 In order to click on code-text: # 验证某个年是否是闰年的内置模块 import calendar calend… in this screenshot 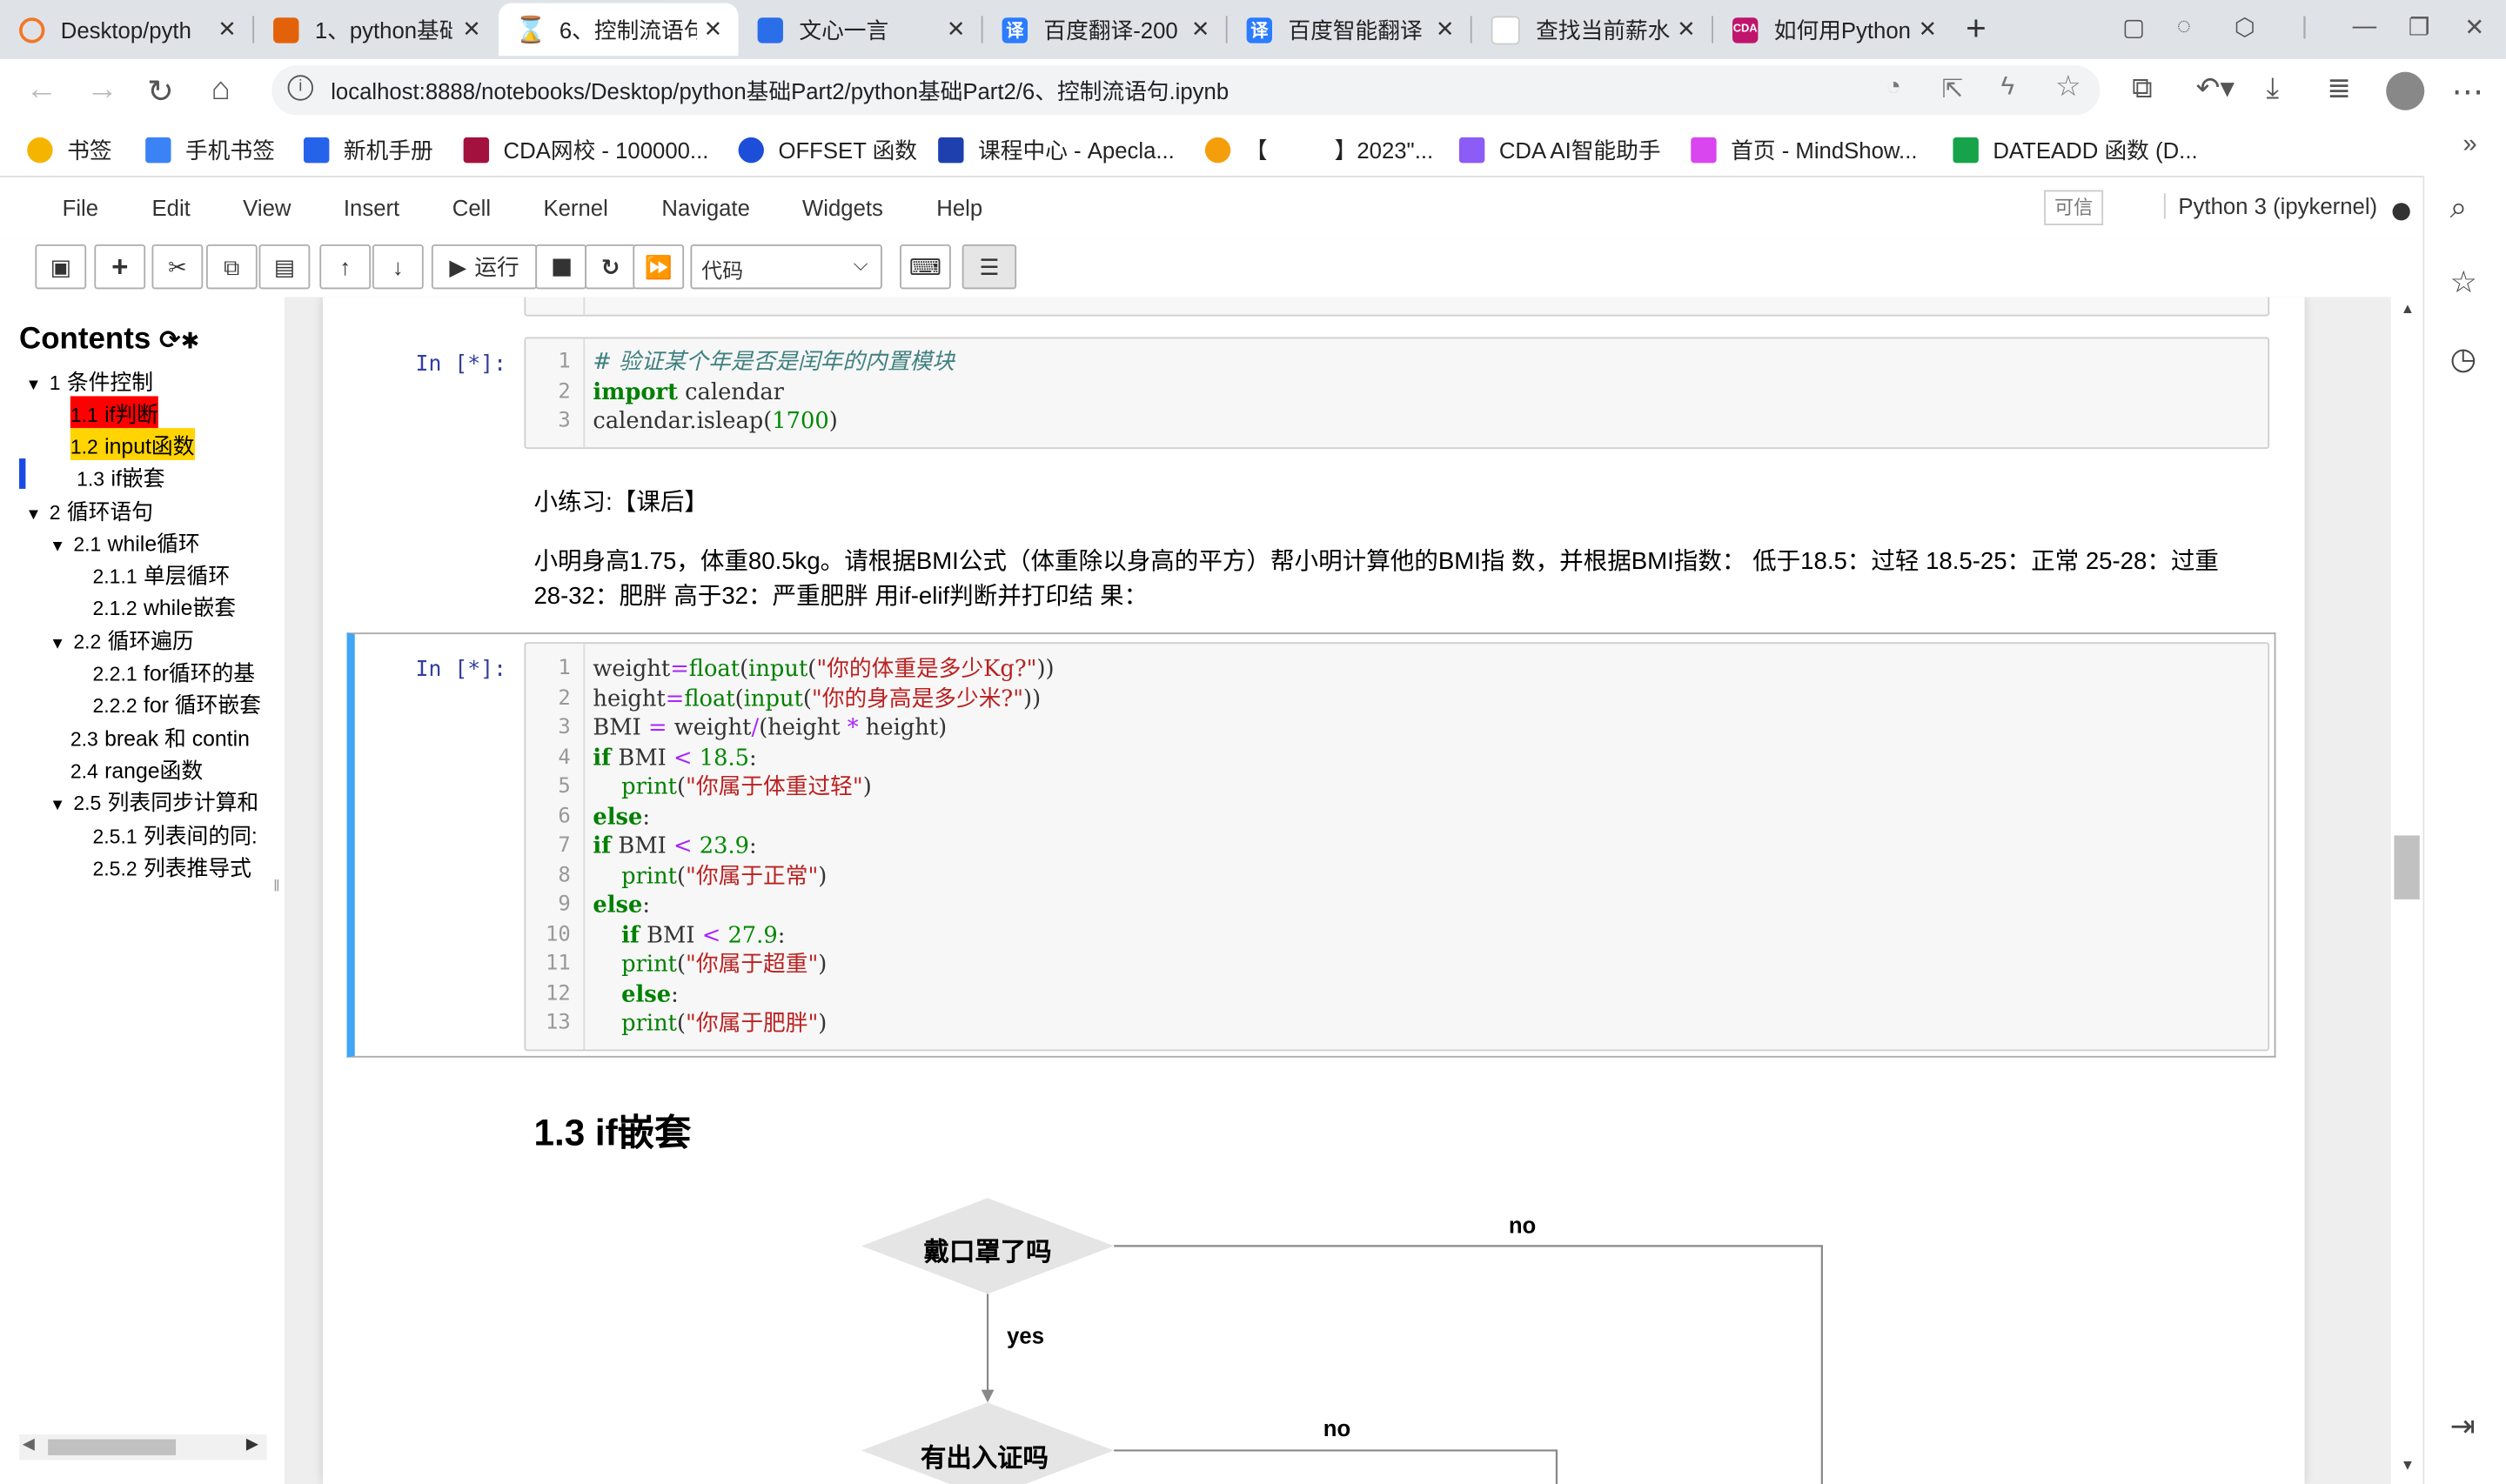, I will do `click(773, 392)`.